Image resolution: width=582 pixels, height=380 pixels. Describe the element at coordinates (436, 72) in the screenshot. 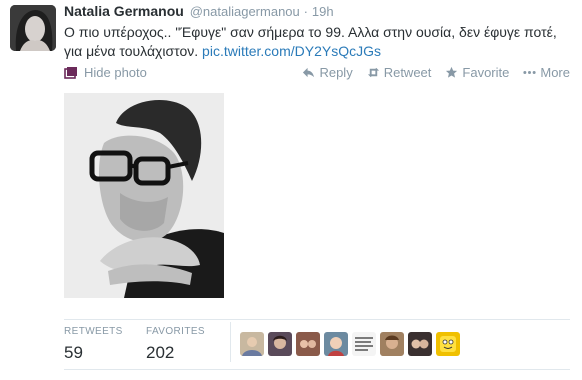

I see `tweet-actions: Reply Retweet Favorite More` at that location.